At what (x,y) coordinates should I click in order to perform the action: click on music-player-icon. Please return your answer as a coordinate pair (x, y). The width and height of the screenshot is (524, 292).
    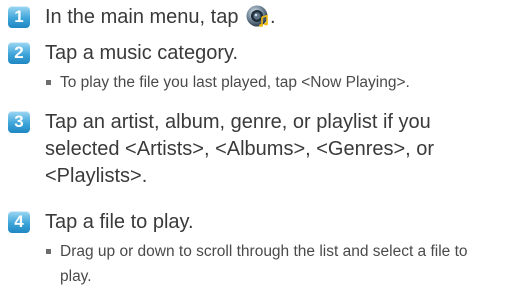
    Looking at the image, I should click on (258, 20).